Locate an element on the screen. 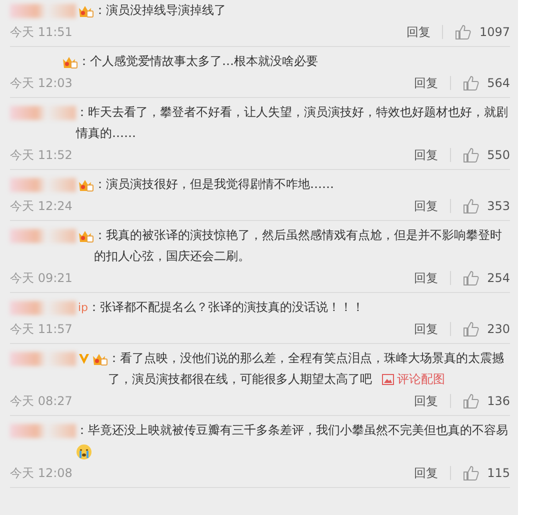  comment-text: ：我真的被张译的演技惊艳了，然后虽然感情戏有点尬，但是并不影响攀登时的扣人心弦，国庆还会二刷。 is located at coordinates (298, 246).